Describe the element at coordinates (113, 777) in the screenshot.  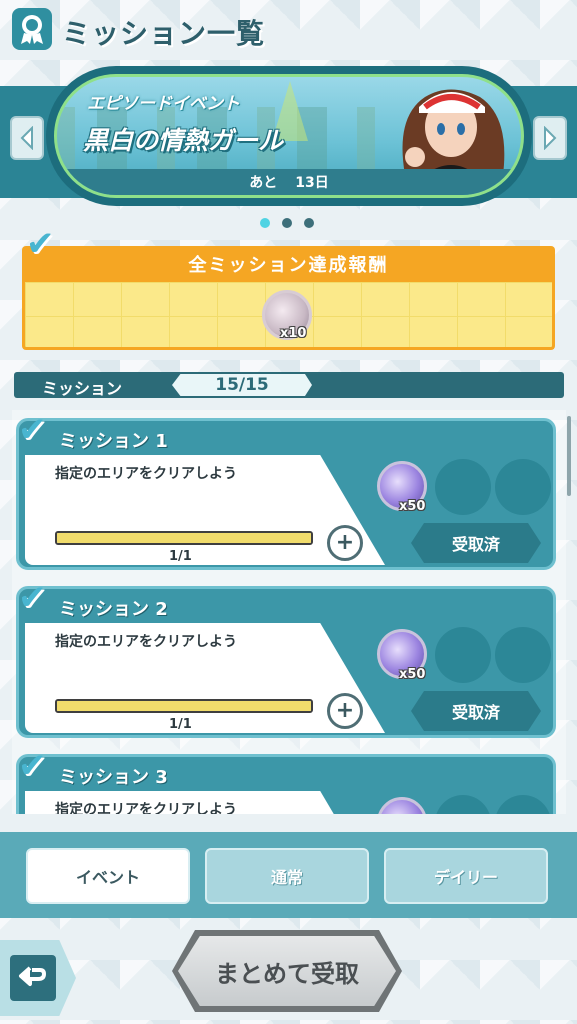
I see `mission-title: ミッション 3` at that location.